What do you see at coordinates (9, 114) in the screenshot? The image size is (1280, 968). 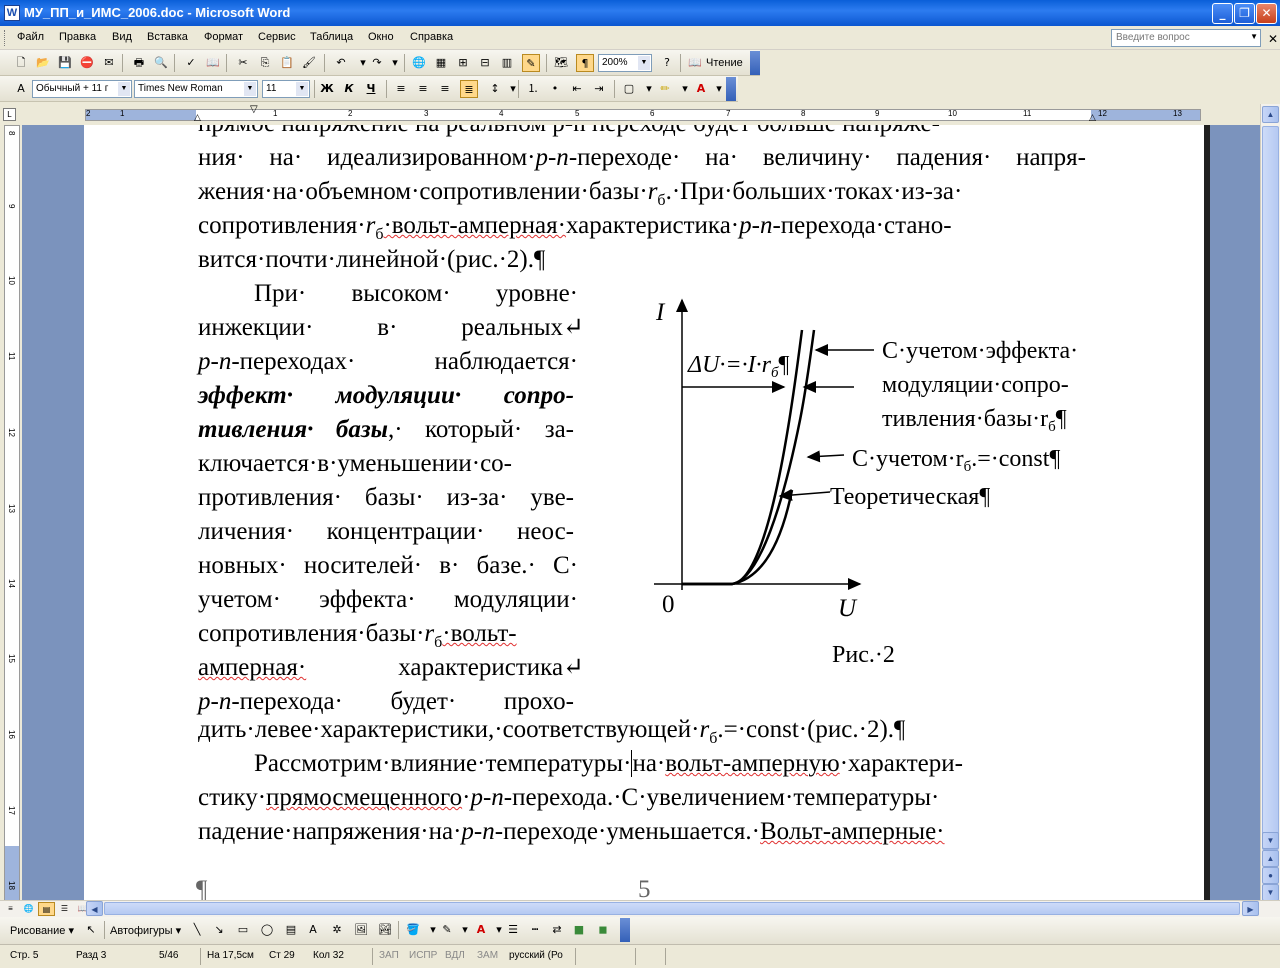 I see `tab-selector: L` at bounding box center [9, 114].